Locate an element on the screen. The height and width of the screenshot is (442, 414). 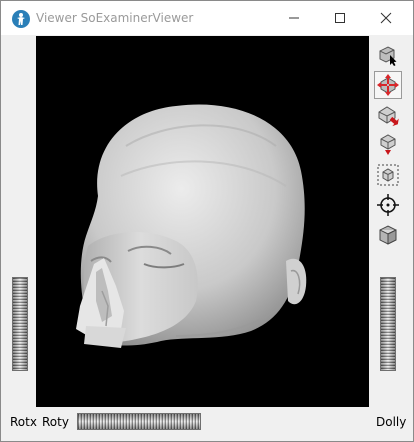
view-all-button is located at coordinates (388, 175).